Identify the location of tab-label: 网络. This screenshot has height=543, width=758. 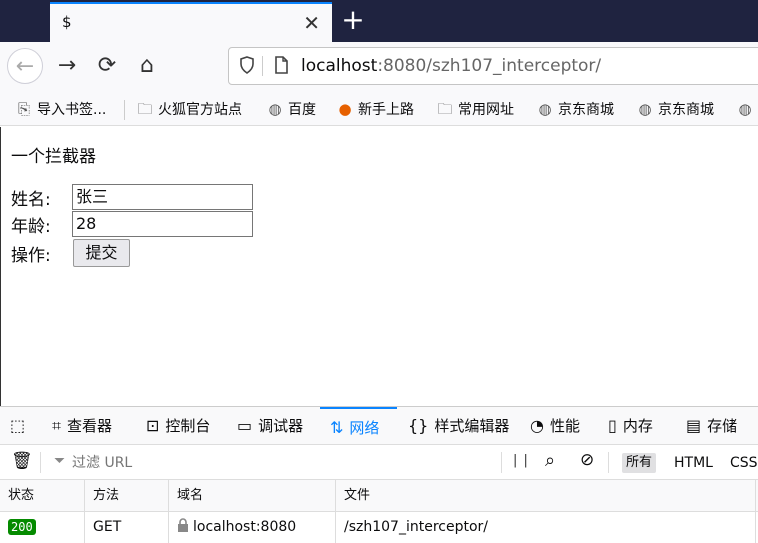
(364, 428).